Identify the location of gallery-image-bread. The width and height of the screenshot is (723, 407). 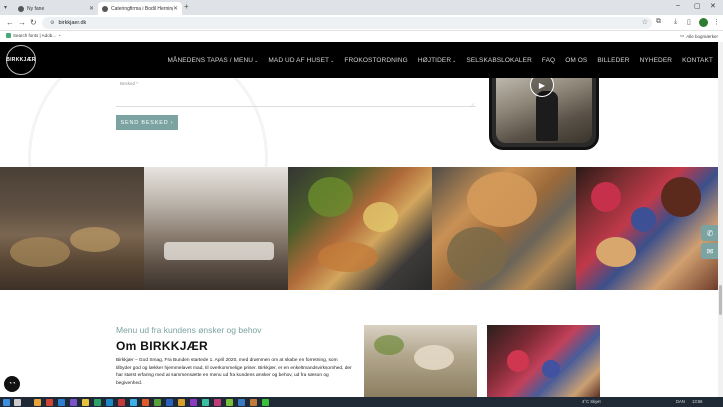
(504, 228).